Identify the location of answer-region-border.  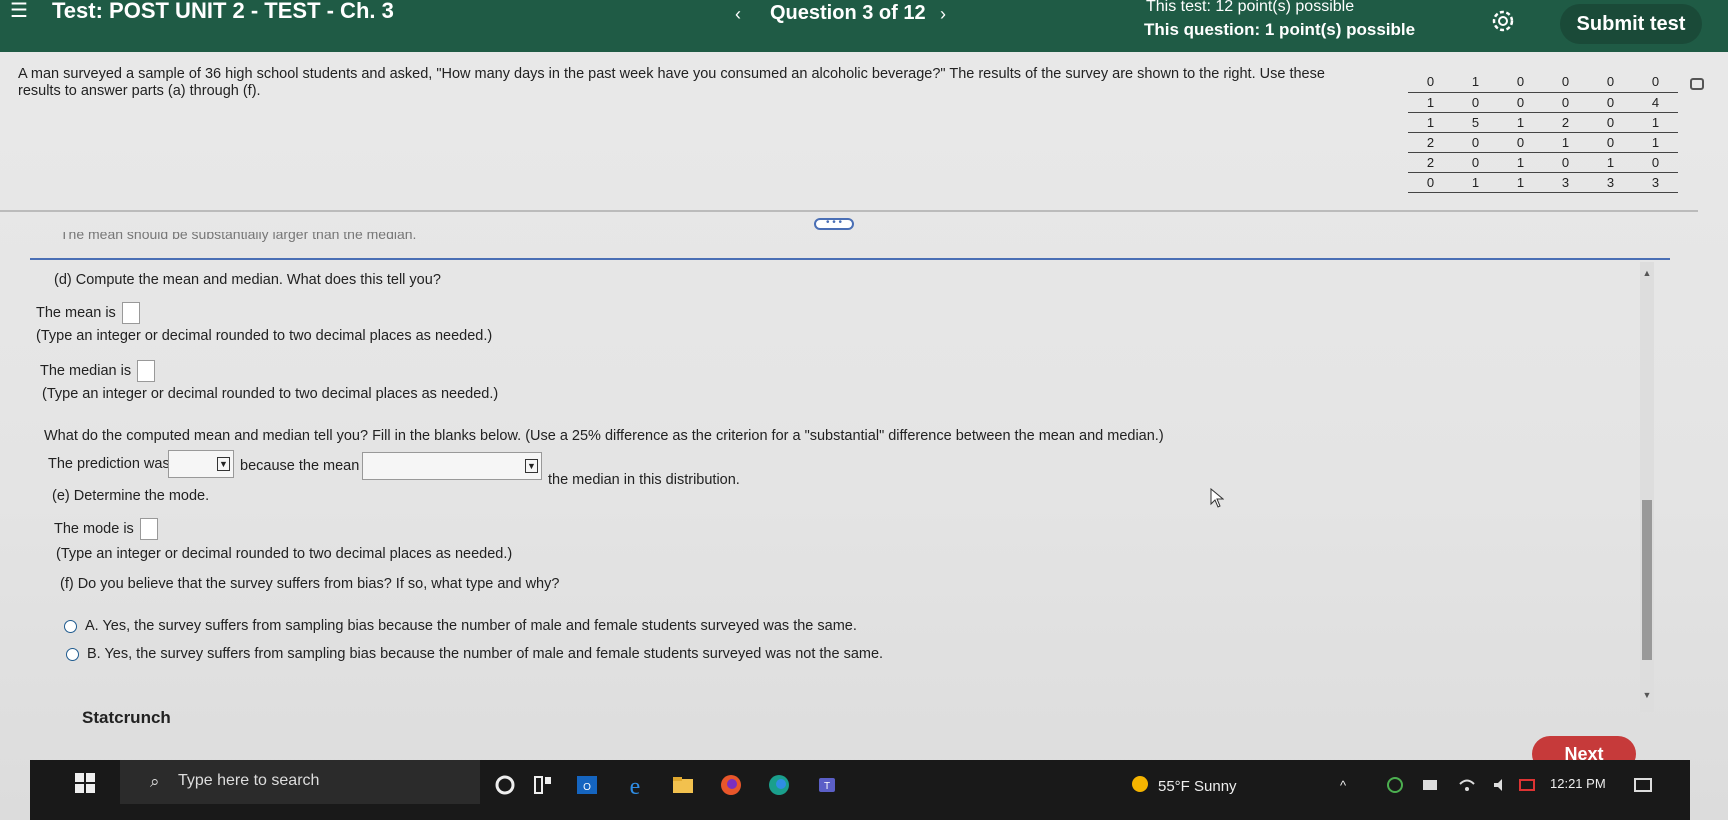
(850, 259).